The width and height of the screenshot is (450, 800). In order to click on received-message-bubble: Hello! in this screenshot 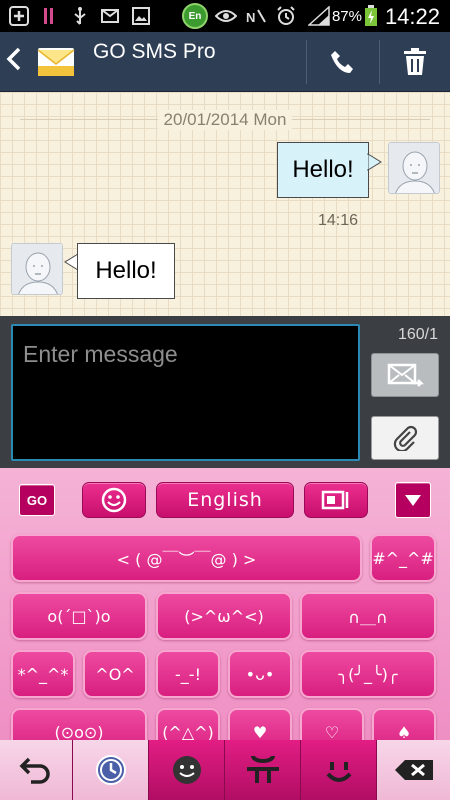, I will do `click(126, 271)`.